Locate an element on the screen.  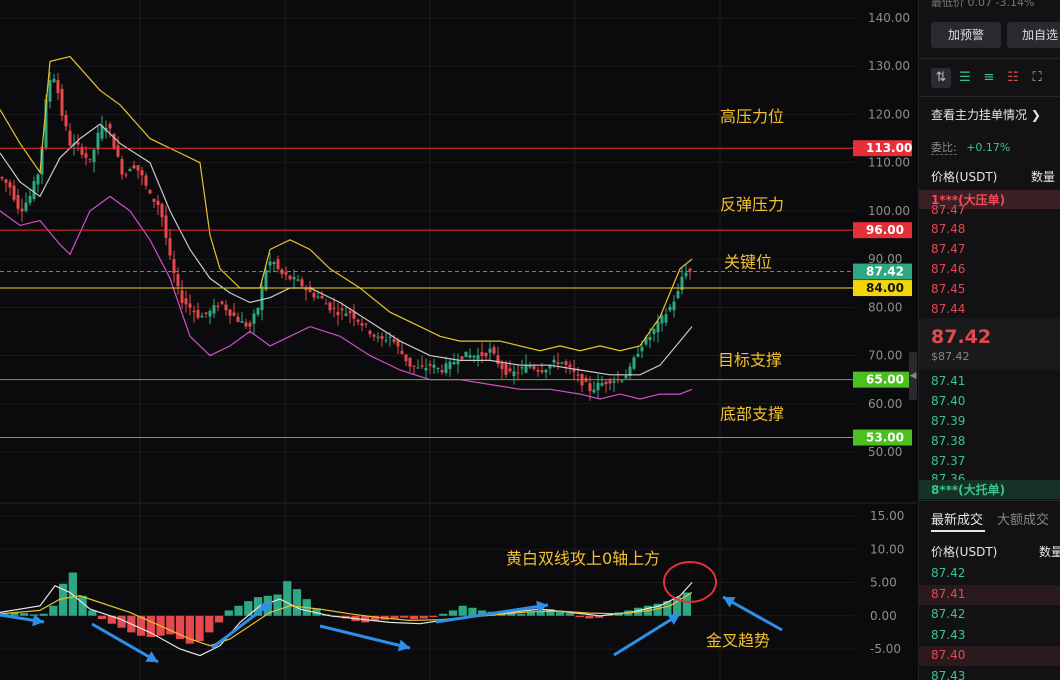
bid-row: 87.36 is located at coordinates (948, 476).